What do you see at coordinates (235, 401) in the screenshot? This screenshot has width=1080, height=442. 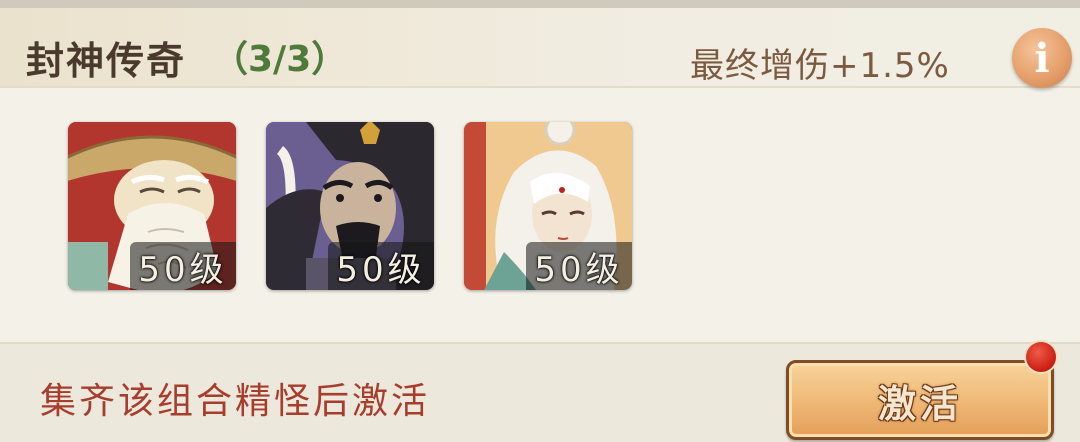 I see `activation-hint: 集齐该组合精怪后激活` at bounding box center [235, 401].